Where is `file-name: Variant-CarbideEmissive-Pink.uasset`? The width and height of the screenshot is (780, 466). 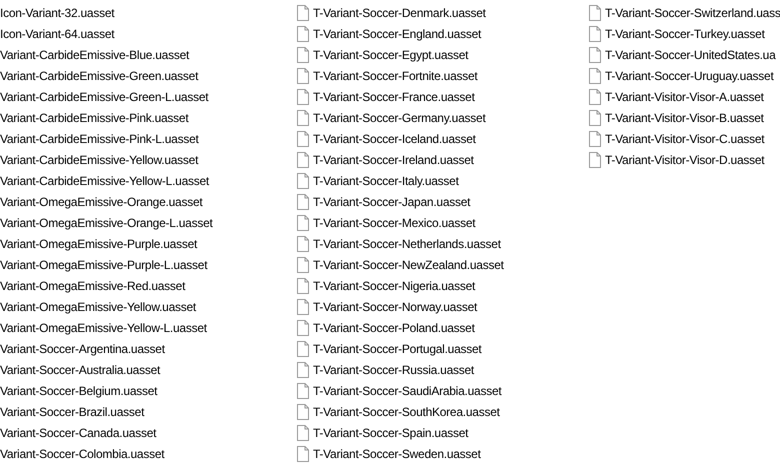
file-name: Variant-CarbideEmissive-Pink.uasset is located at coordinates (94, 117).